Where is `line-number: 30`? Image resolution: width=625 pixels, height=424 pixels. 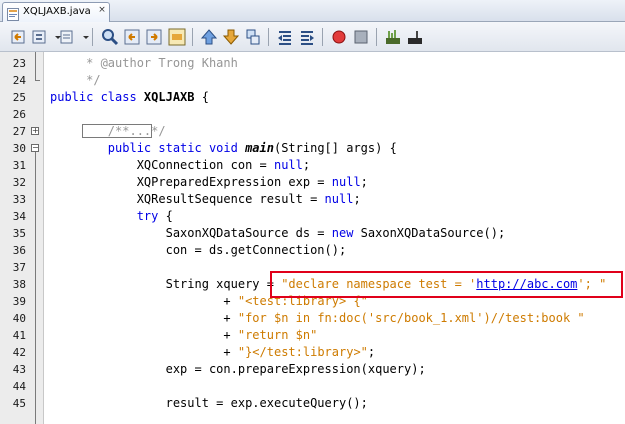 line-number: 30 is located at coordinates (19, 148).